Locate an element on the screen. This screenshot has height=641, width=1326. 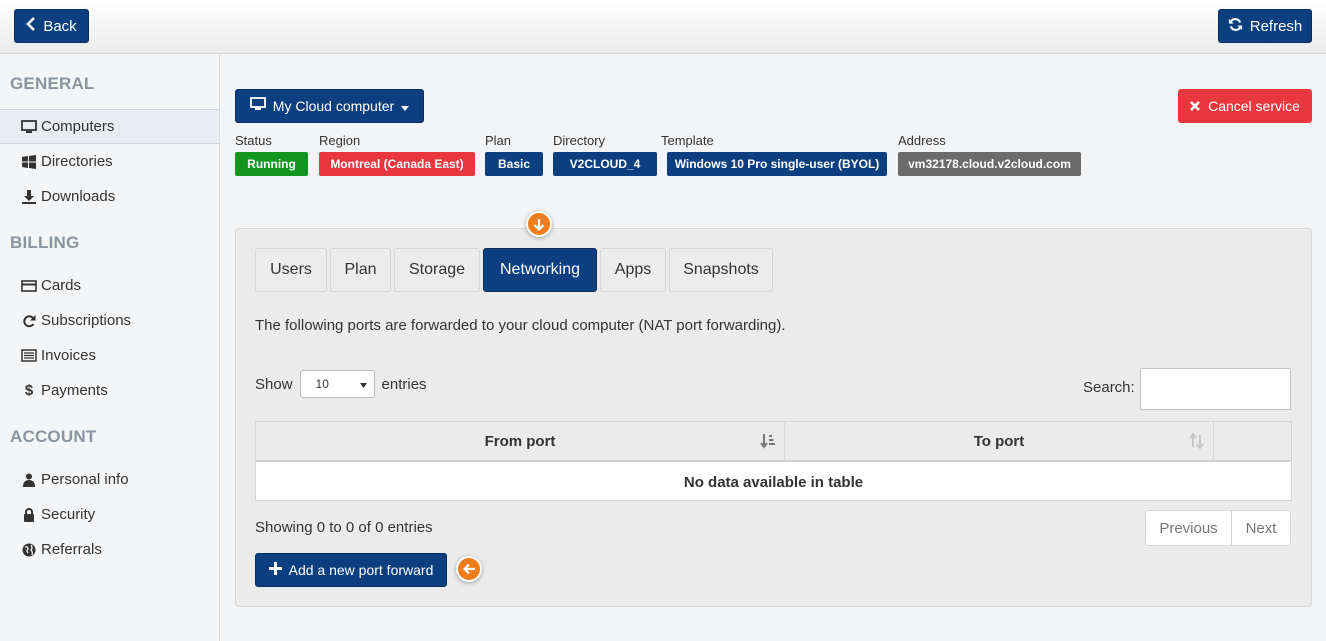
column-header-to-port: To port is located at coordinates (999, 442).